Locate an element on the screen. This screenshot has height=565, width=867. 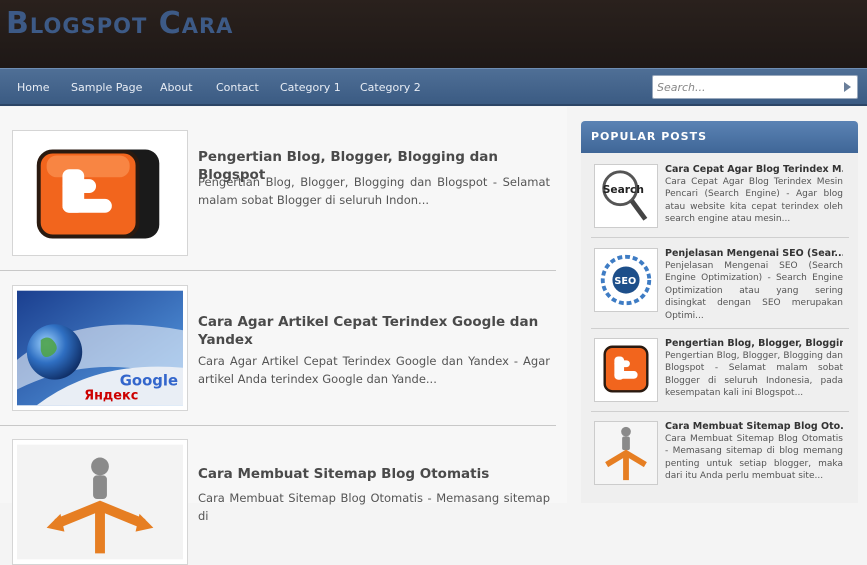
google-word: Google is located at coordinates (149, 381).